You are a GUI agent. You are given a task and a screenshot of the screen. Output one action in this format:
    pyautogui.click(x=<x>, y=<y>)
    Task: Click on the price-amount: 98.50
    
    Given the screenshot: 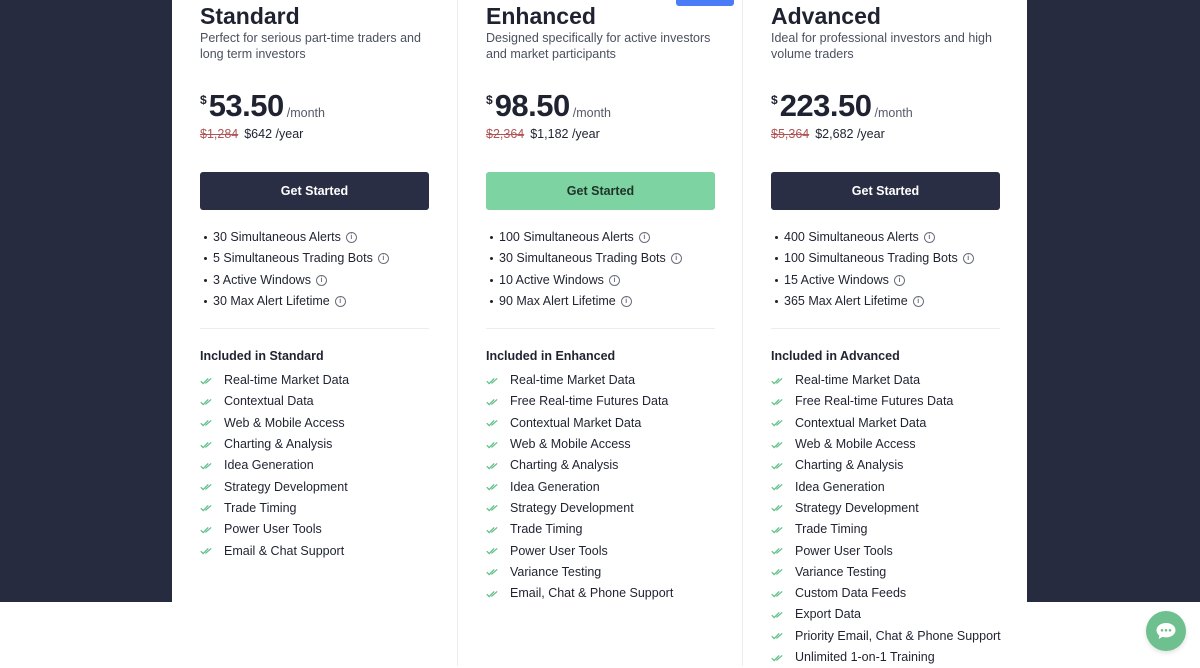 What is the action you would take?
    pyautogui.click(x=532, y=105)
    